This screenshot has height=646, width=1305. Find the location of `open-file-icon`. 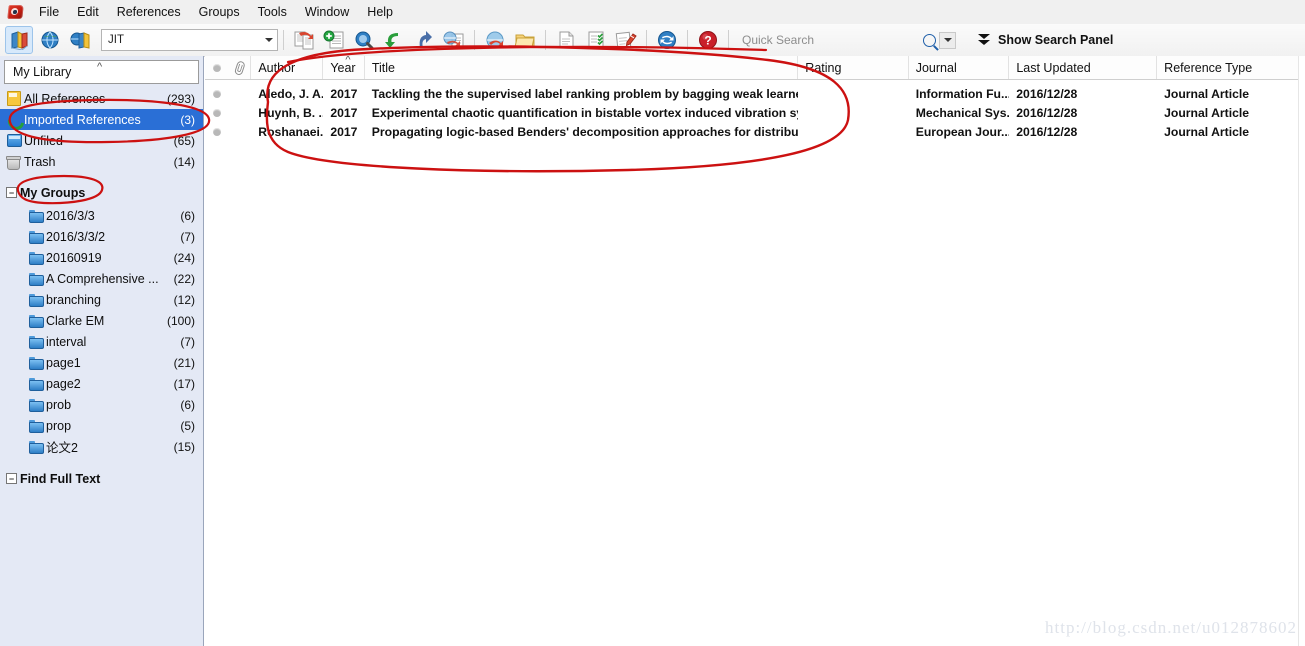

open-file-icon is located at coordinates (525, 40).